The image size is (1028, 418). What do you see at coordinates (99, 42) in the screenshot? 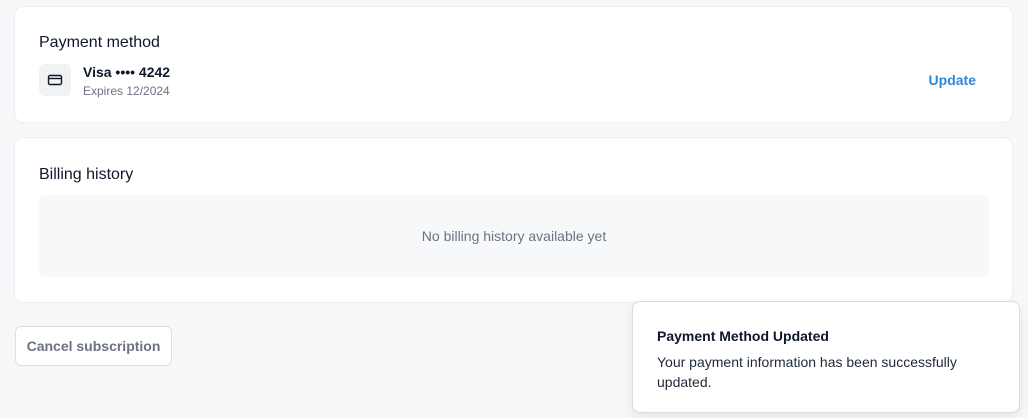
I see `payment-method-title: Payment method` at bounding box center [99, 42].